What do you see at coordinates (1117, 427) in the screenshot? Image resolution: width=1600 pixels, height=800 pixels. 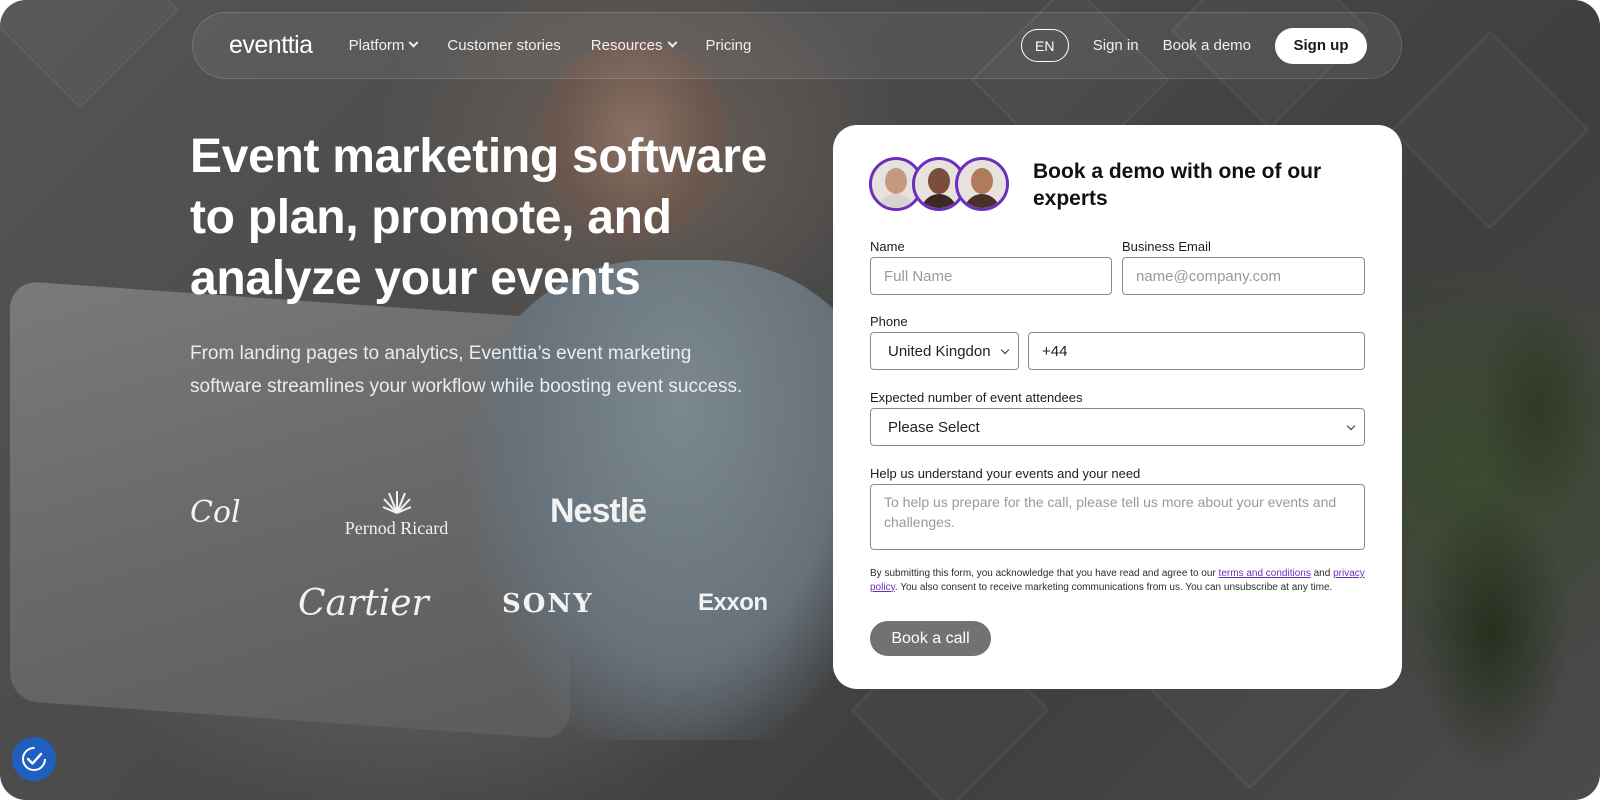 I see `attendees-select: Please Select` at bounding box center [1117, 427].